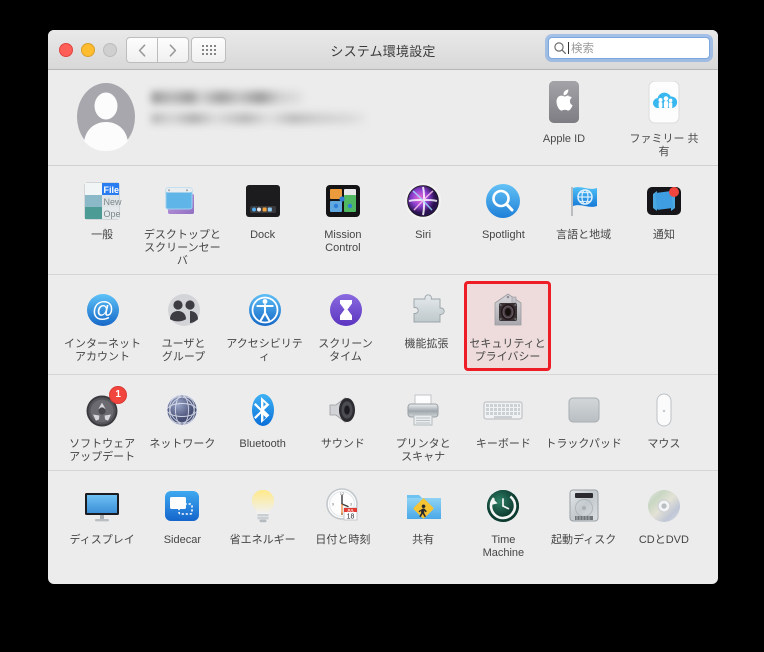  What do you see at coordinates (584, 506) in the screenshot?
I see `startup-disk-icon` at bounding box center [584, 506].